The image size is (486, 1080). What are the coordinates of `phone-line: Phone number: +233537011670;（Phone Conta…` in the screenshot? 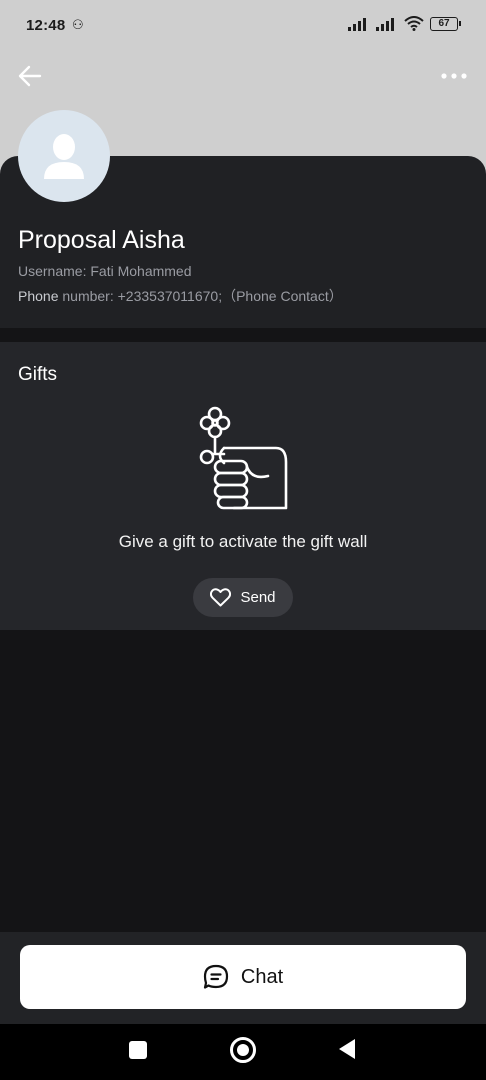 It's located at (180, 296).